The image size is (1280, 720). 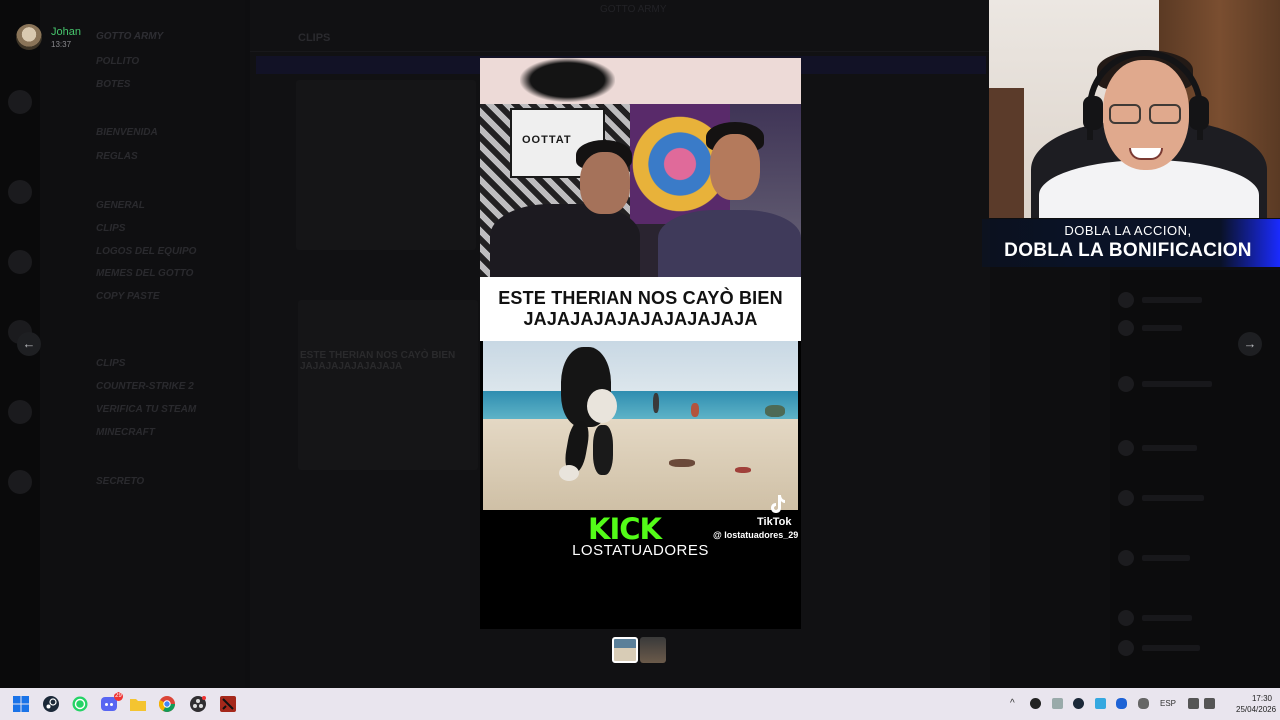 What do you see at coordinates (1168, 703) in the screenshot?
I see `input-language: ESP` at bounding box center [1168, 703].